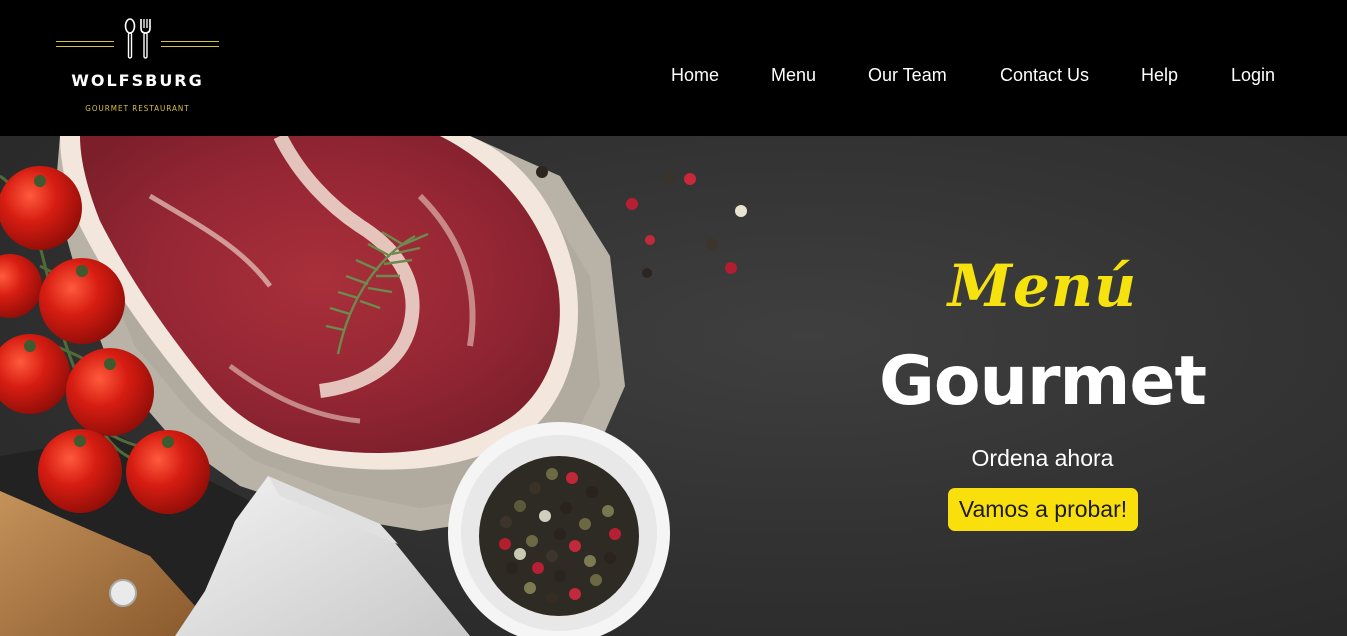 This screenshot has width=1347, height=636. Describe the element at coordinates (137, 38) in the screenshot. I see `fork-spoon-icon` at that location.